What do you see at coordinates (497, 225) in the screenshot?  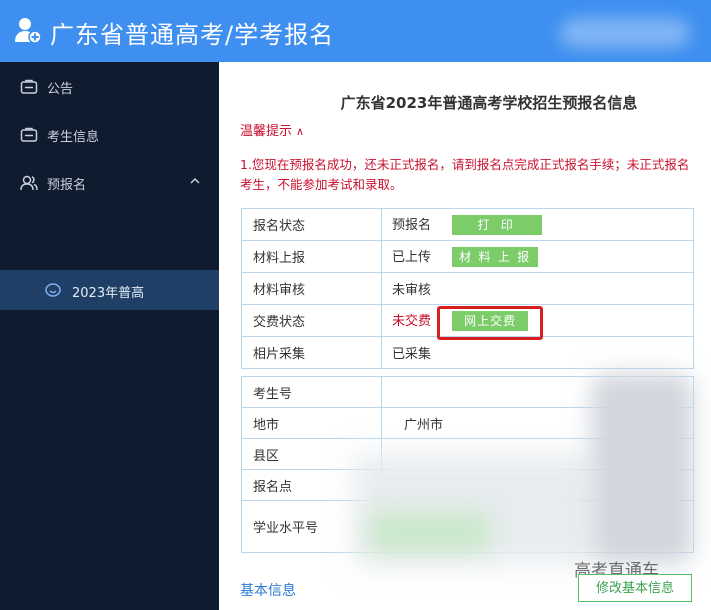 I see `print-button: 打 印` at bounding box center [497, 225].